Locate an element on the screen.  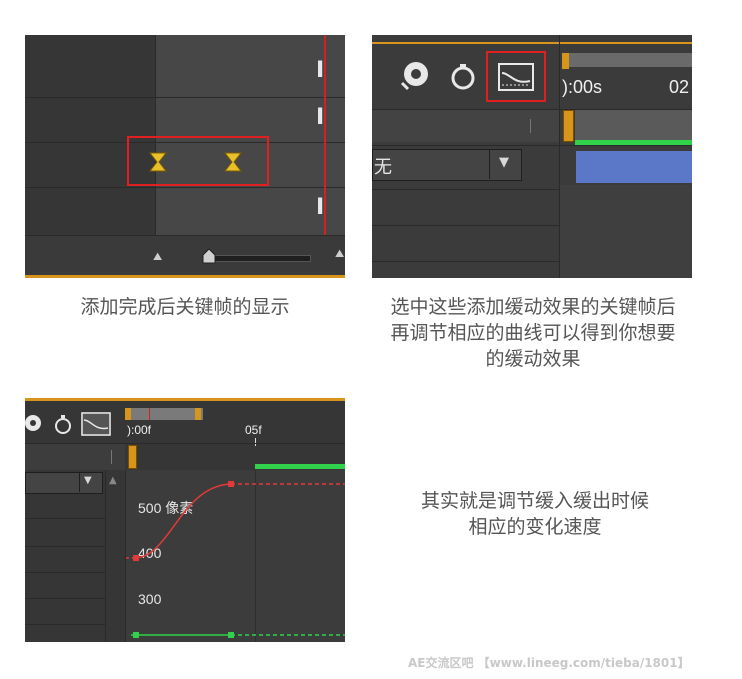
playhead-line is located at coordinates (325, 135).